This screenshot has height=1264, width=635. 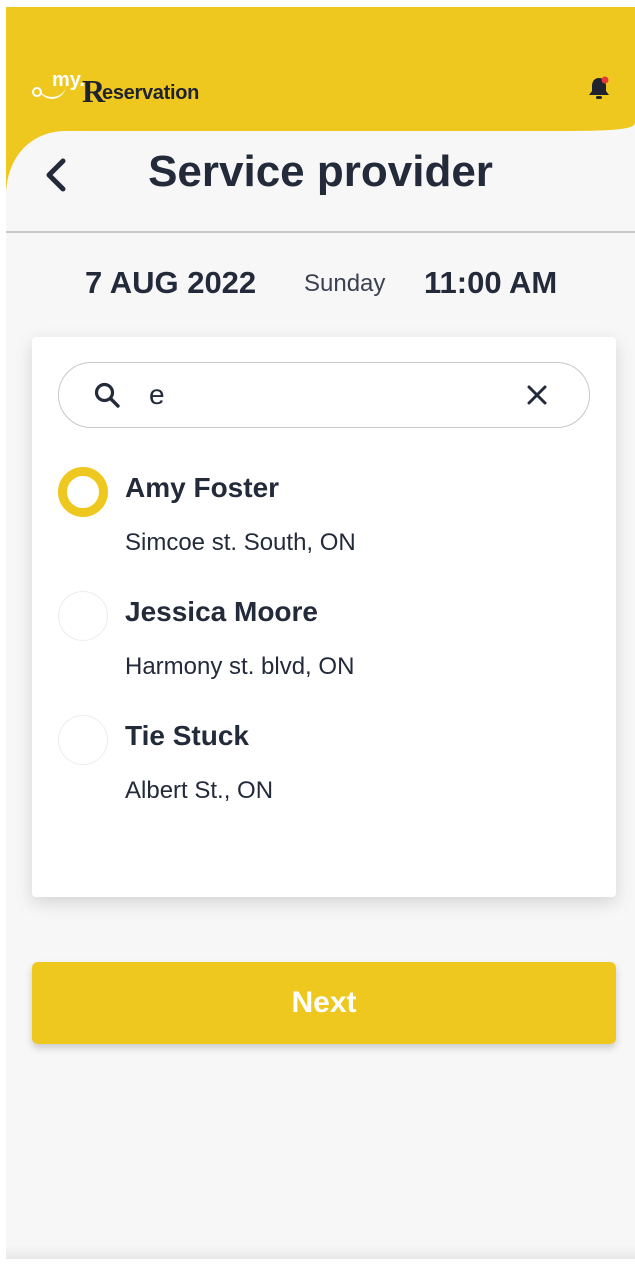 What do you see at coordinates (83, 492) in the screenshot?
I see `radio-selected` at bounding box center [83, 492].